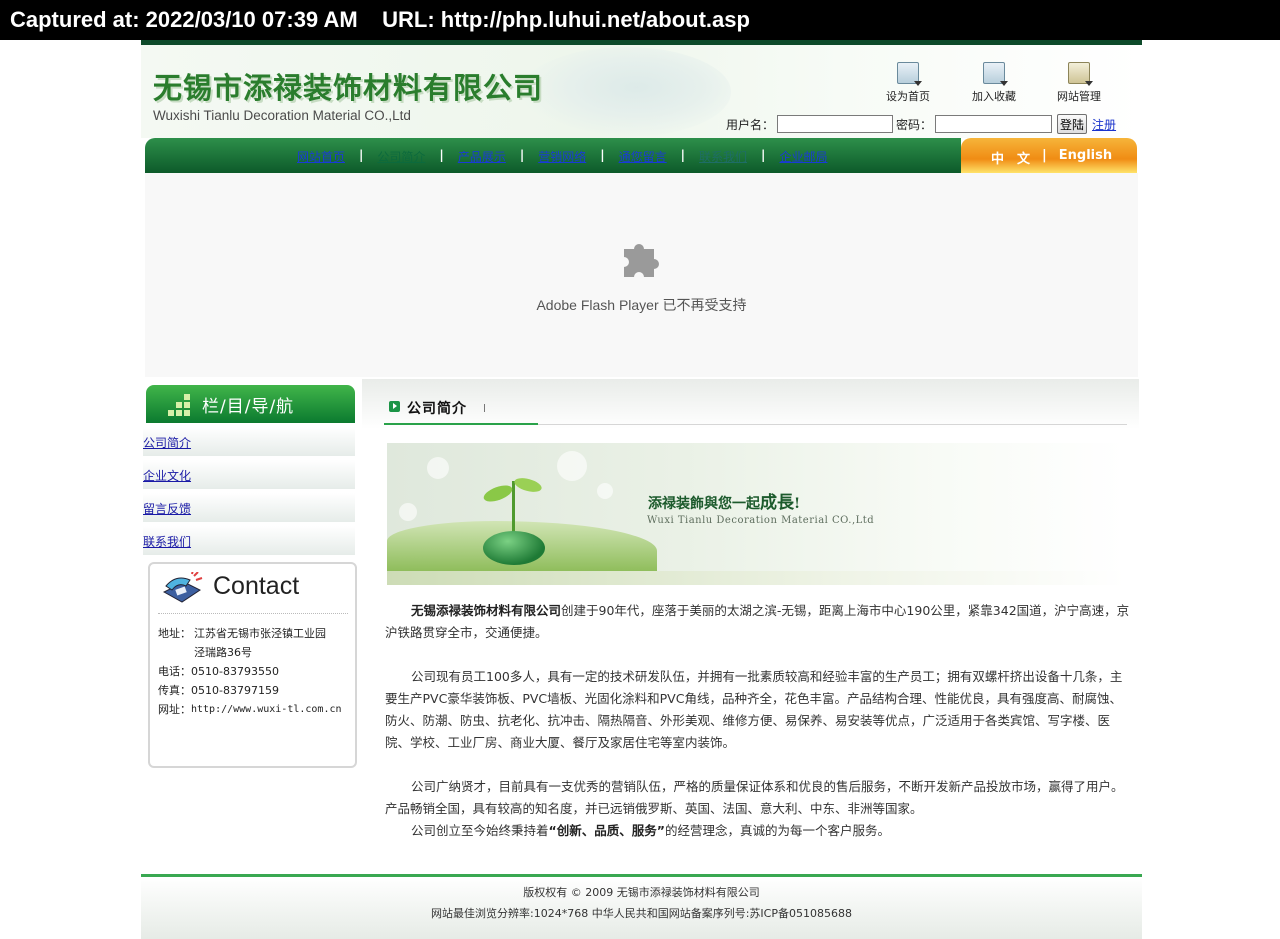  What do you see at coordinates (260, 633) in the screenshot?
I see `address-line1: 江苏省无锡市张泾镇工业园` at bounding box center [260, 633].